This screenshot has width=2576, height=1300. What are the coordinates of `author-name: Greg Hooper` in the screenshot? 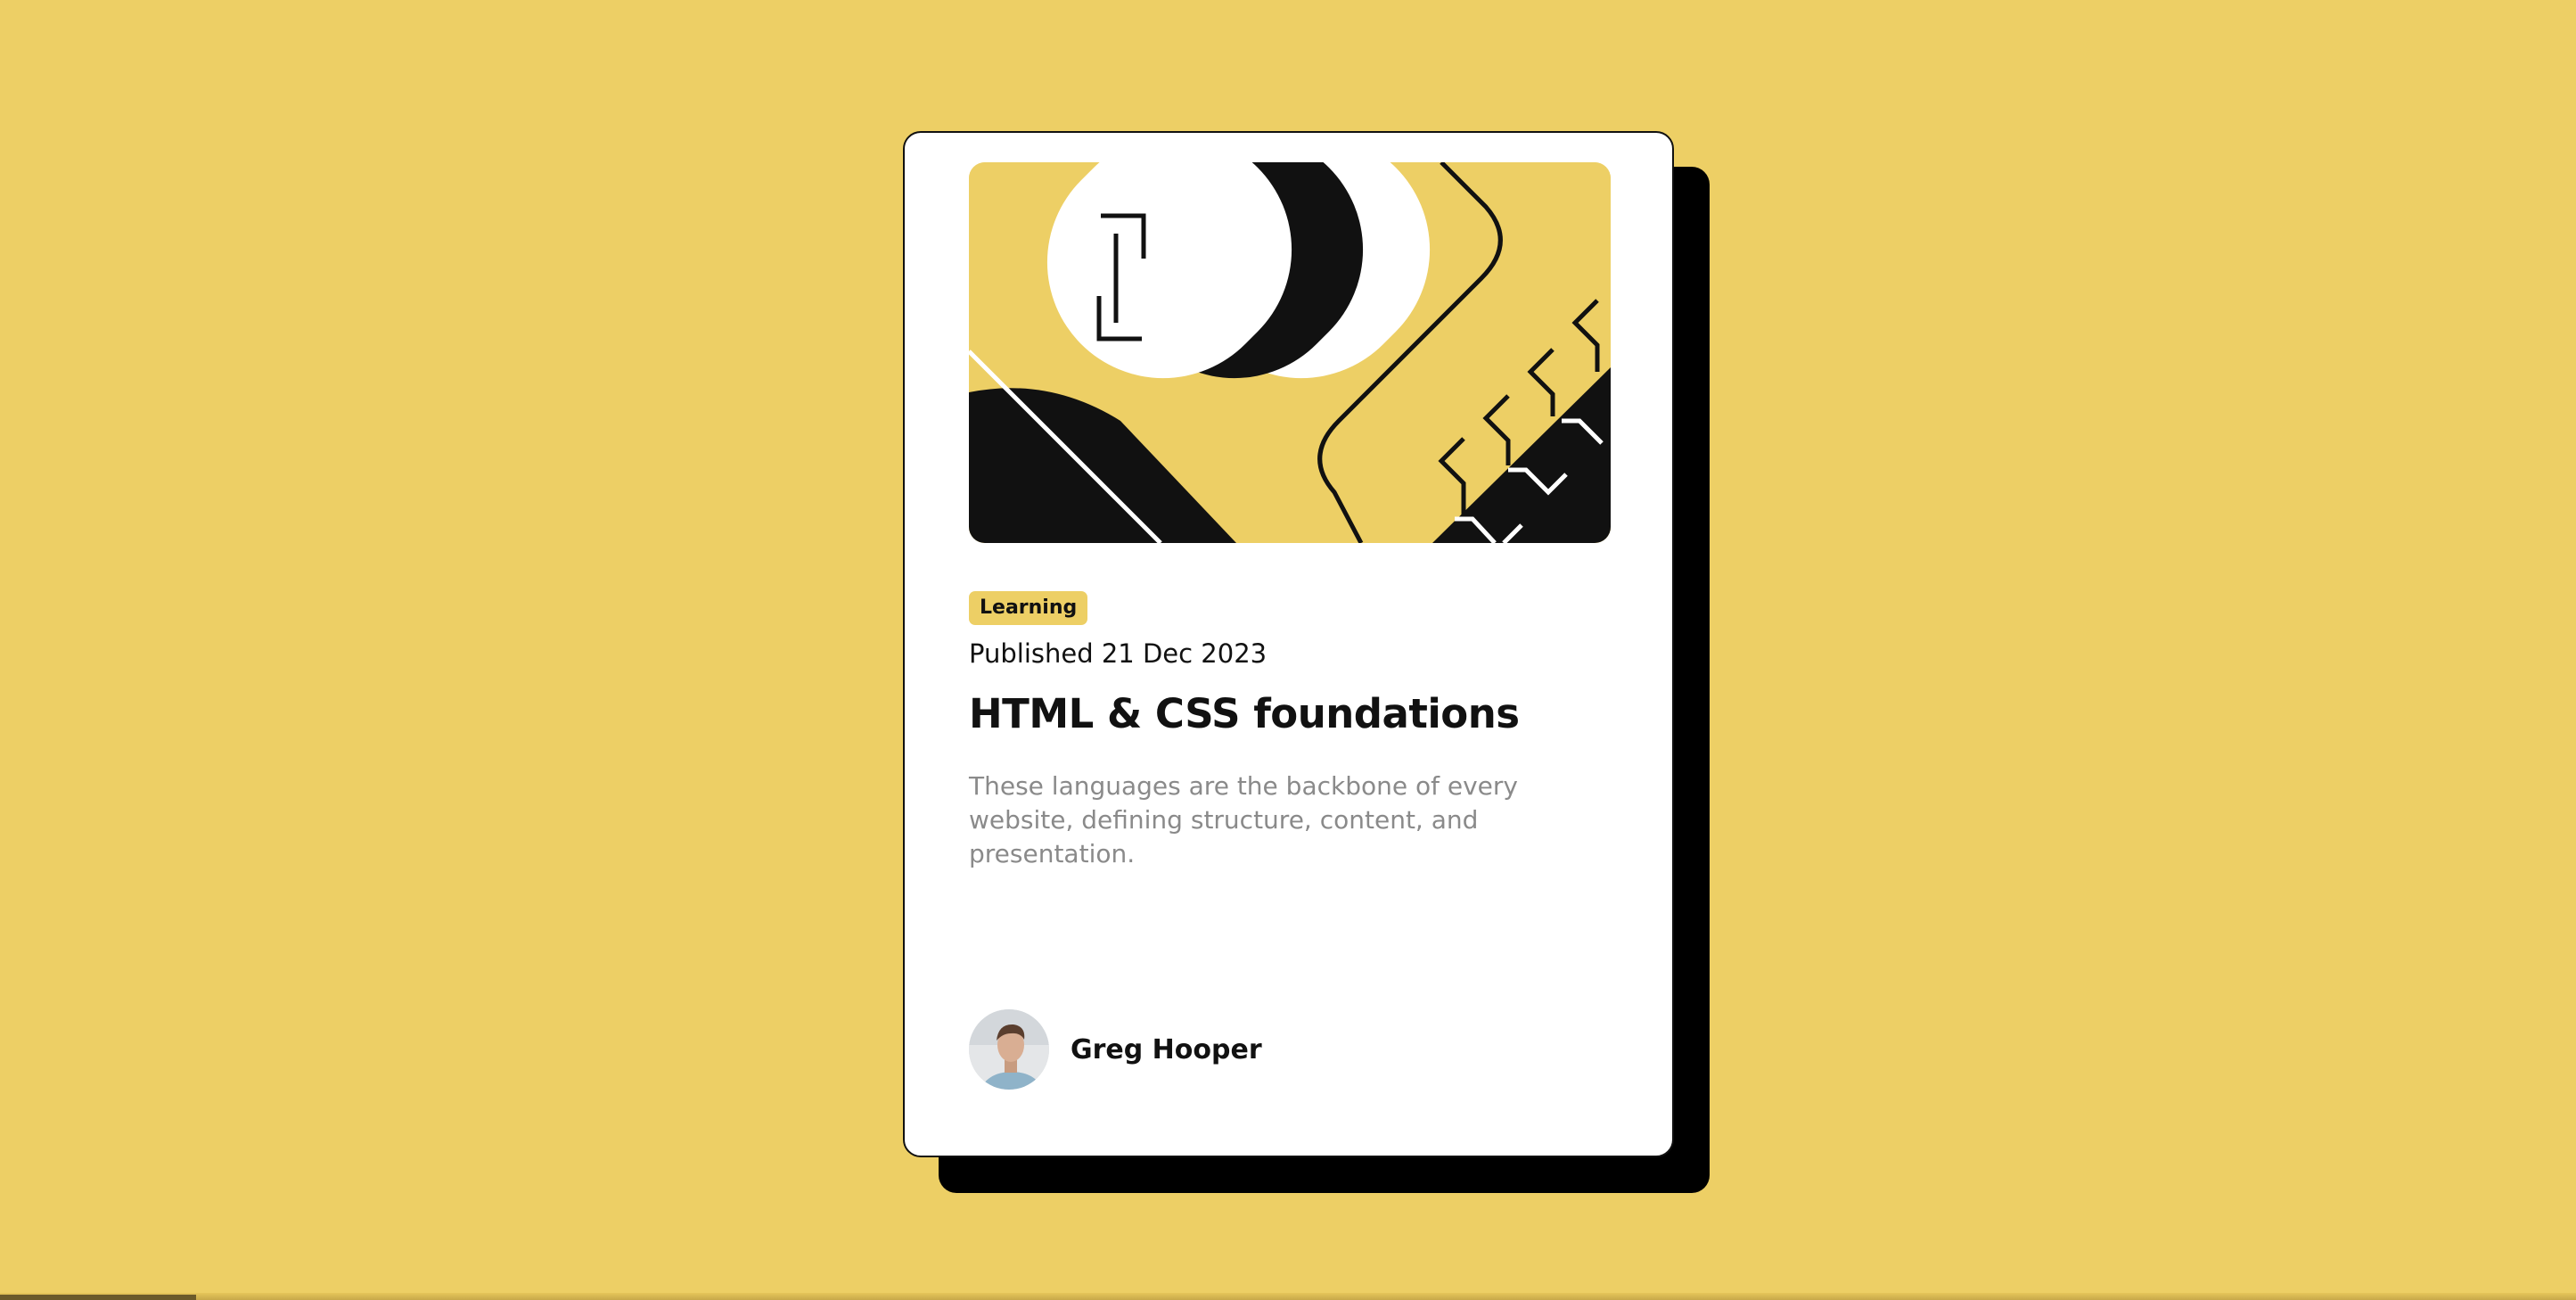 It's located at (1166, 1050).